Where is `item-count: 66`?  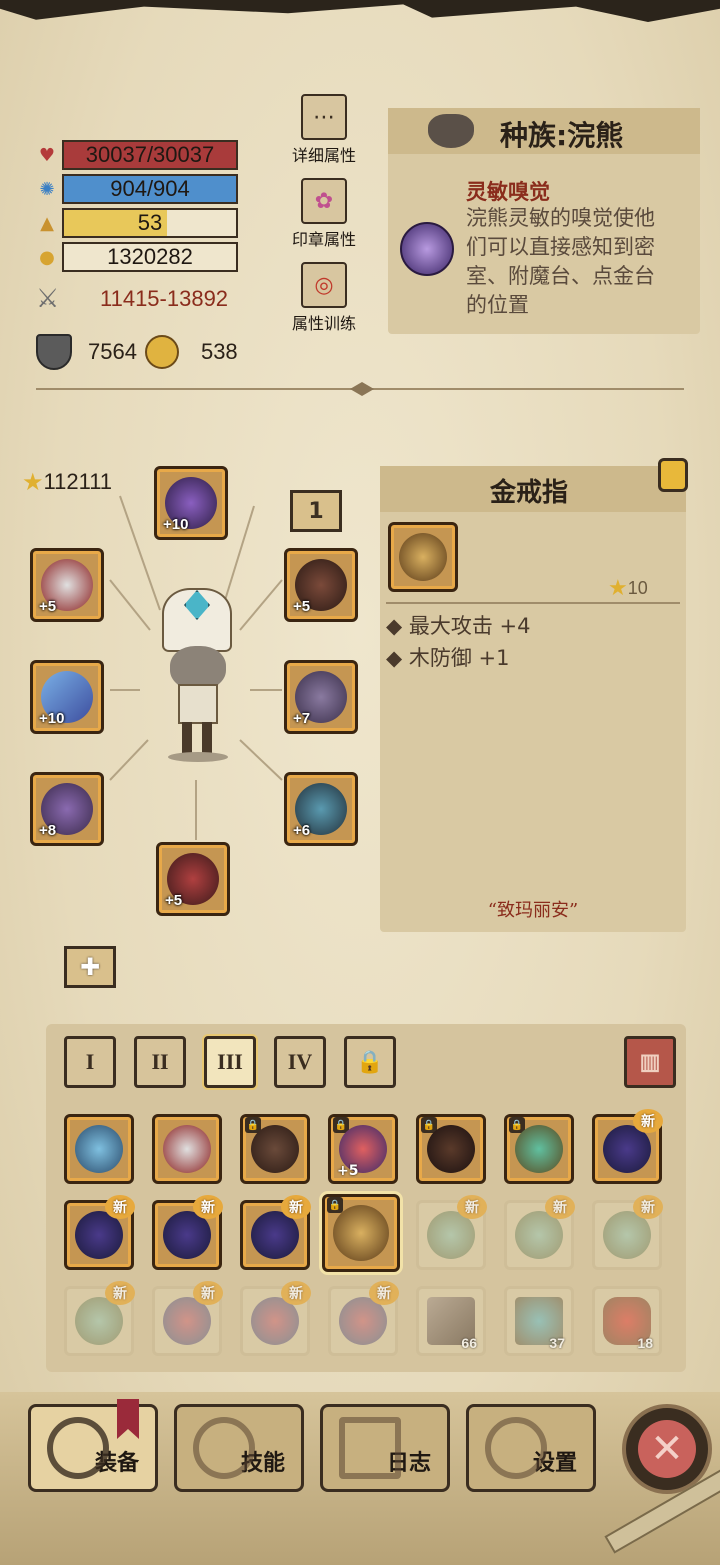 item-count: 66 is located at coordinates (469, 1343).